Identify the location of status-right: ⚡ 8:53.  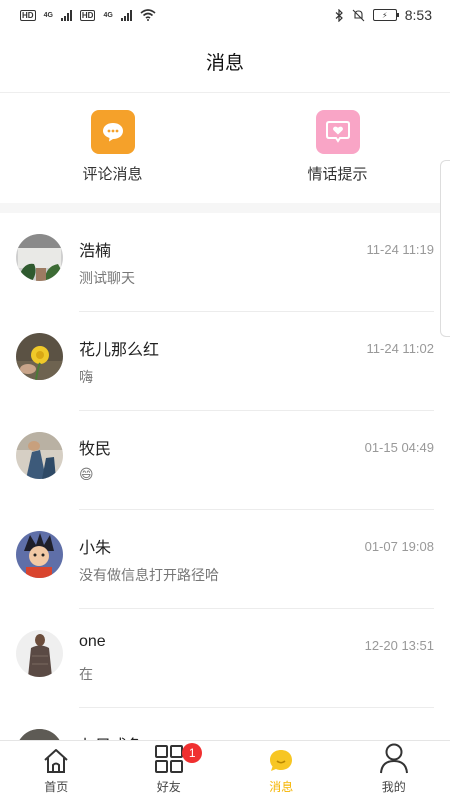
(383, 15).